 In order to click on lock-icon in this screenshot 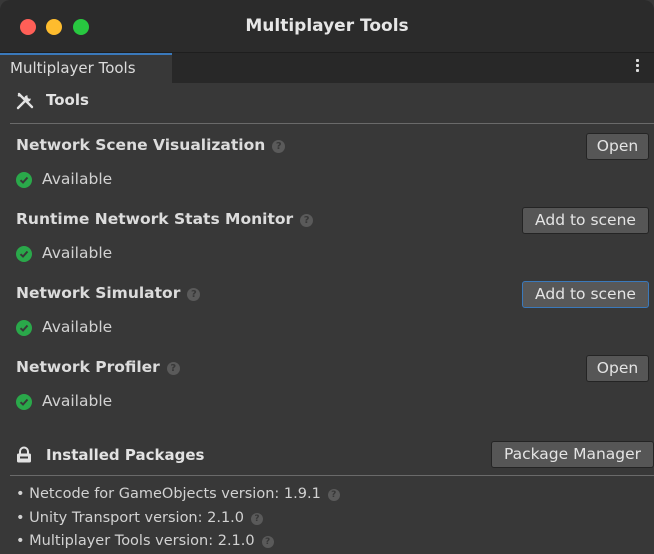, I will do `click(24, 454)`.